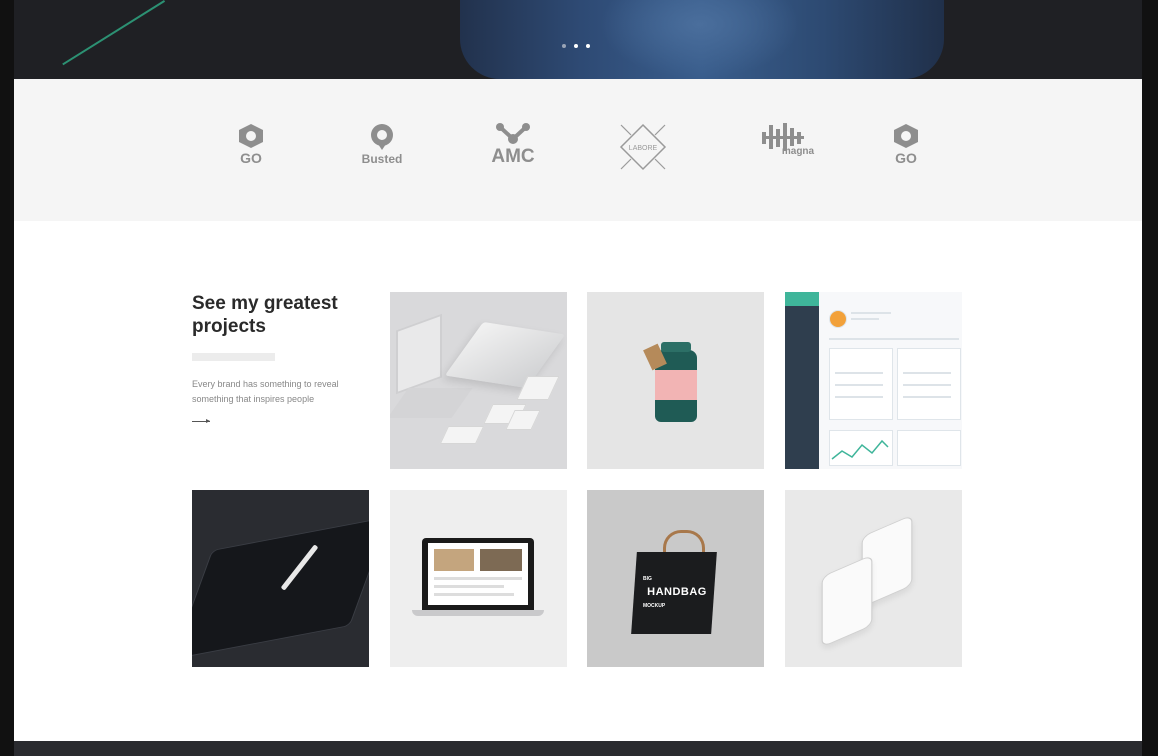  What do you see at coordinates (478, 380) in the screenshot?
I see `project-tile-stationery` at bounding box center [478, 380].